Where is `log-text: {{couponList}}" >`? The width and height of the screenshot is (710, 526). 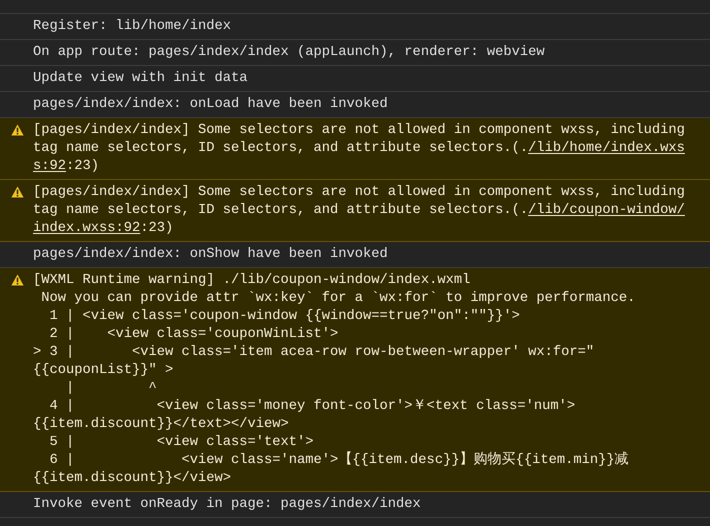 log-text: {{couponList}}" > is located at coordinates (103, 370).